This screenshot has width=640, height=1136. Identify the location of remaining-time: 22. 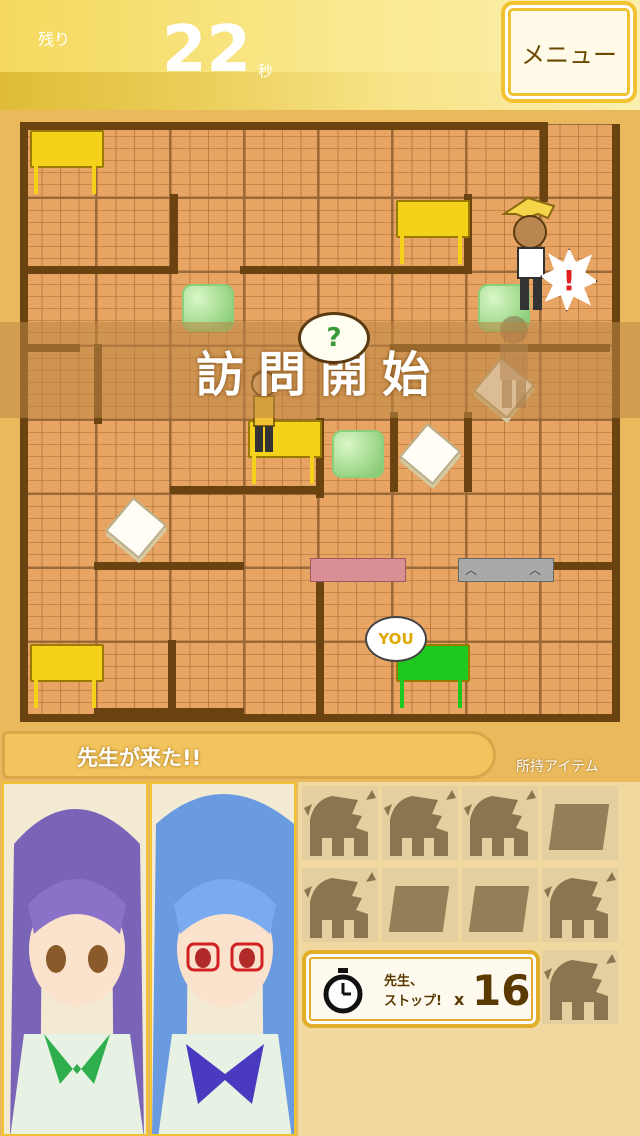
(207, 50).